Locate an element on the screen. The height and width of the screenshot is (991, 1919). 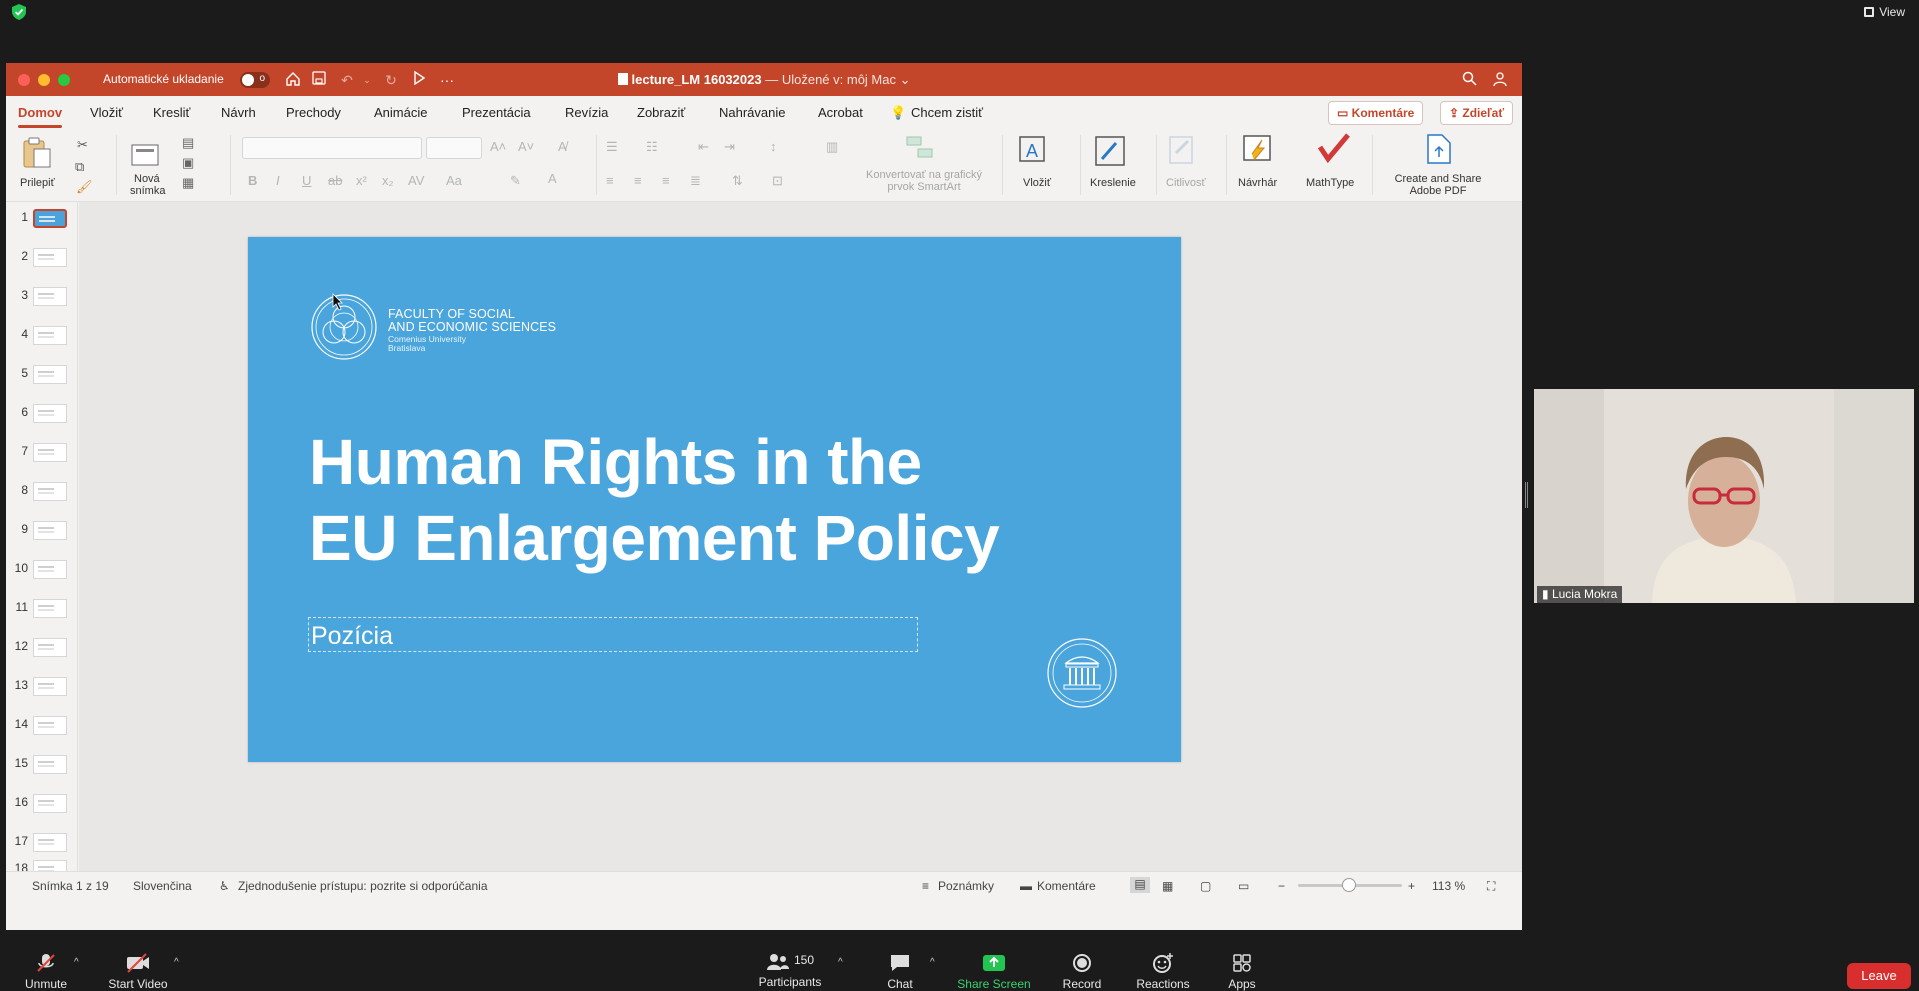
char-spacing-icon: AV is located at coordinates (416, 180).